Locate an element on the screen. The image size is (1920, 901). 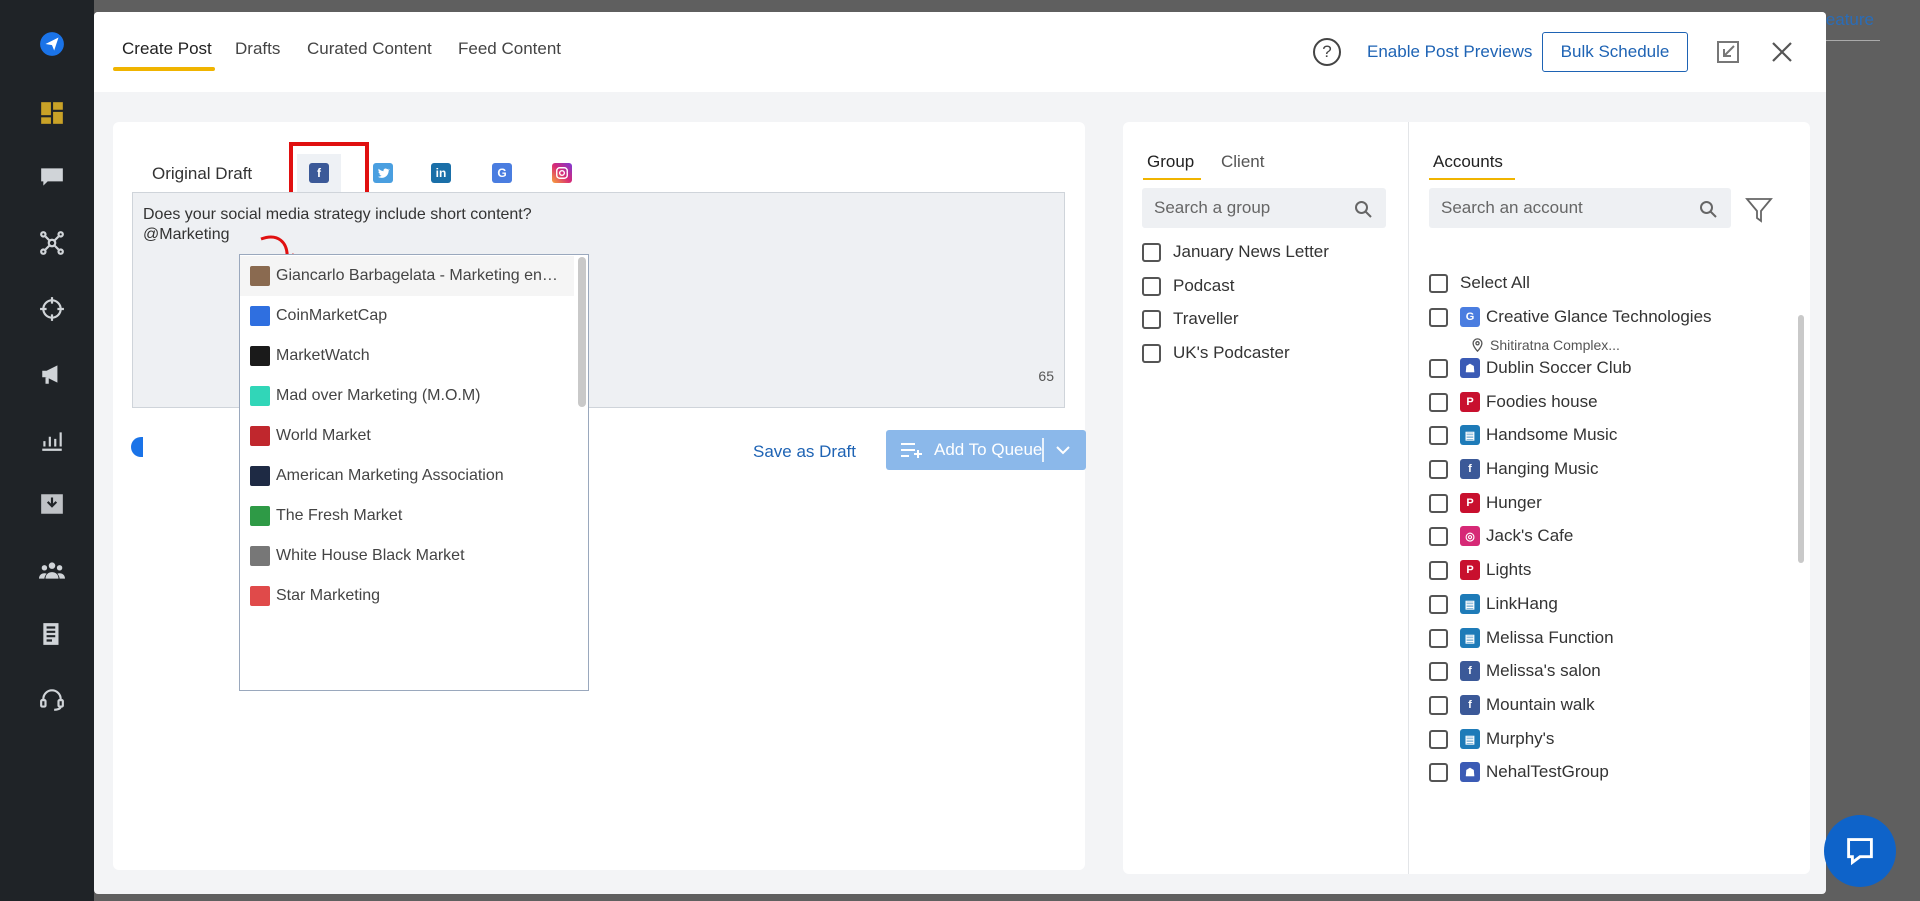
team-icon is located at coordinates (52, 570).